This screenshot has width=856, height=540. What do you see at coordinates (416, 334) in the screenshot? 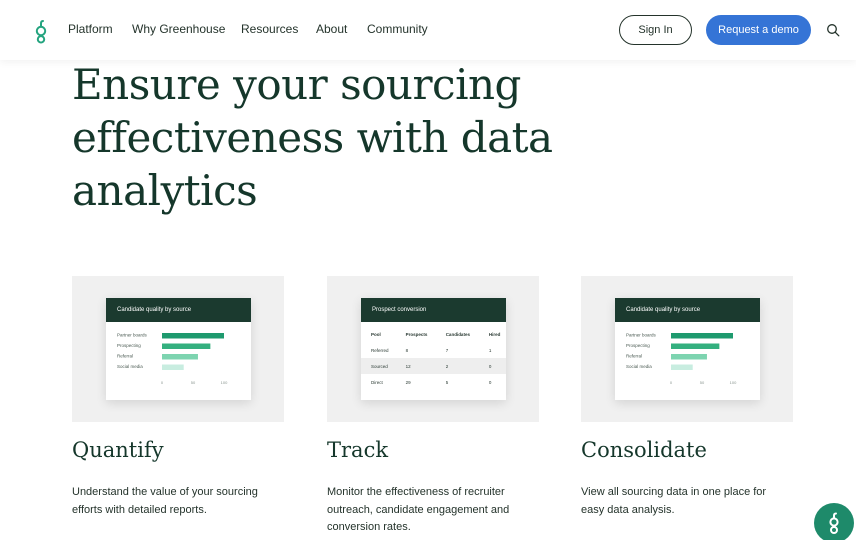
I see `column-header: Prospects` at bounding box center [416, 334].